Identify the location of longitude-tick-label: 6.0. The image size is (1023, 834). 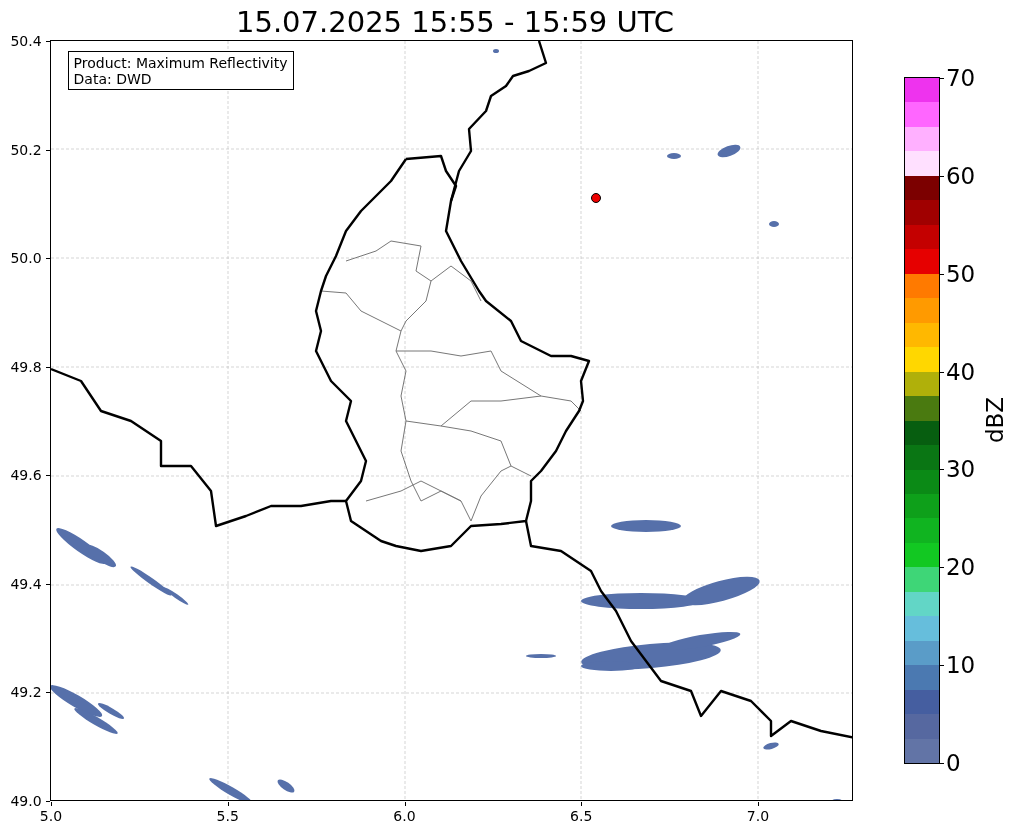
(404, 816).